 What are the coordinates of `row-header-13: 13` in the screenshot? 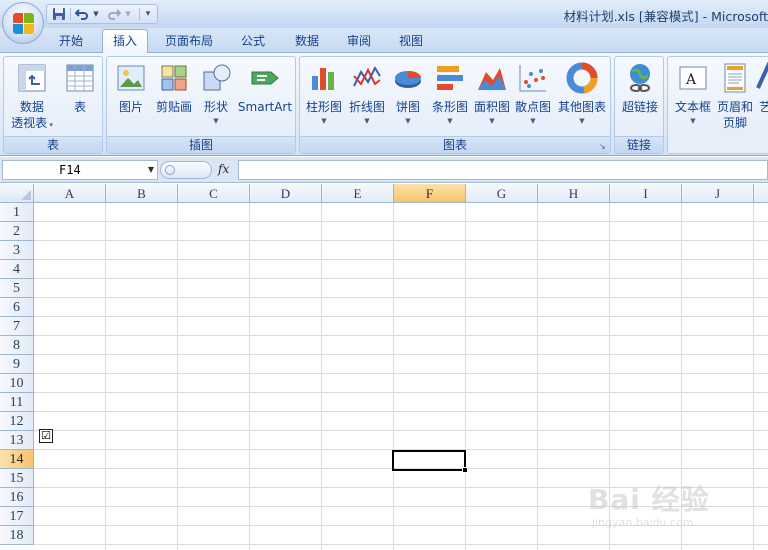 It's located at (17, 440).